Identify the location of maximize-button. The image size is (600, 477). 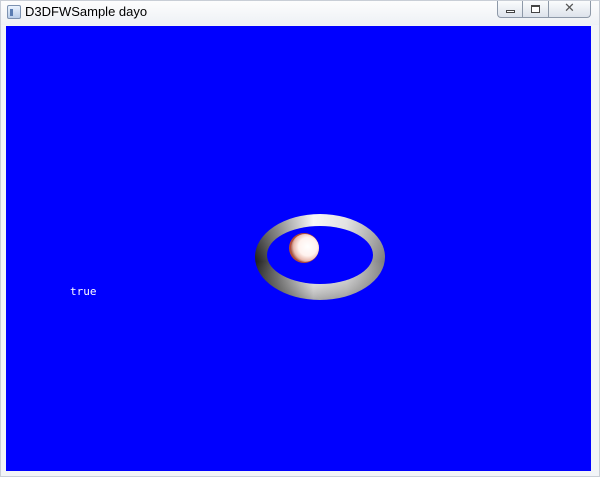
(536, 9).